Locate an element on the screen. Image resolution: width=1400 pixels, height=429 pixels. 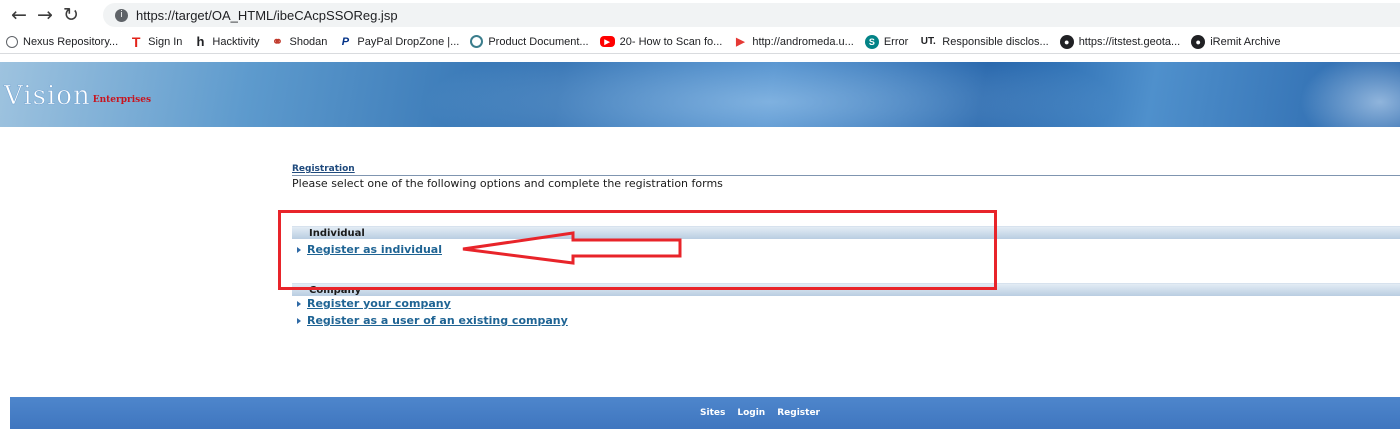
footer-link-register: Register is located at coordinates (798, 413).